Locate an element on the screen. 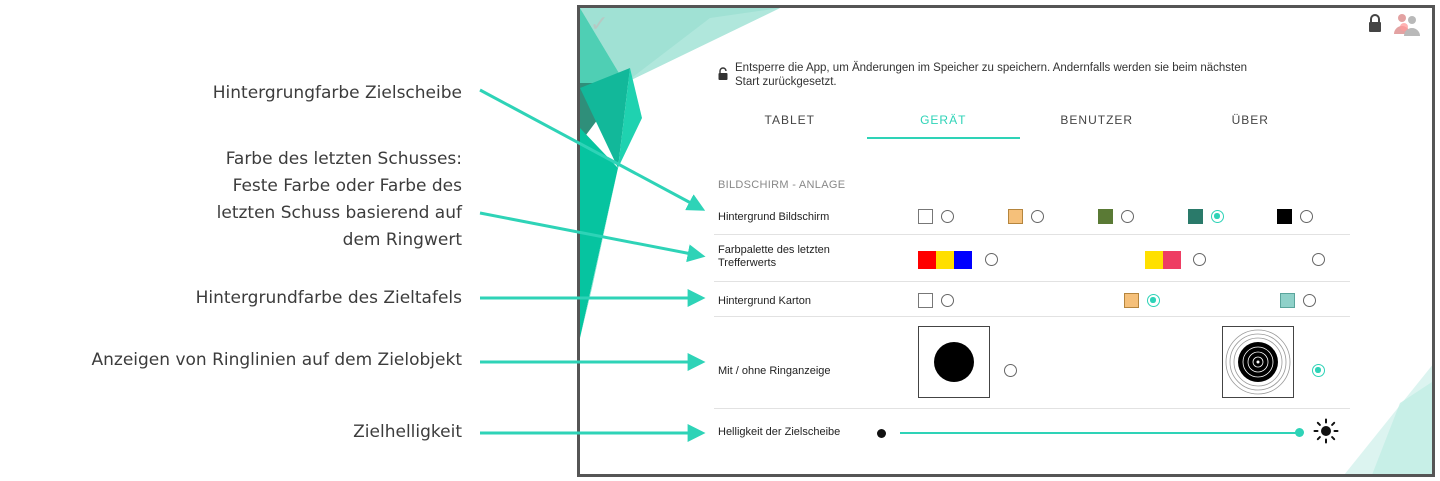  arrow-last-shot-color is located at coordinates (592, 237).